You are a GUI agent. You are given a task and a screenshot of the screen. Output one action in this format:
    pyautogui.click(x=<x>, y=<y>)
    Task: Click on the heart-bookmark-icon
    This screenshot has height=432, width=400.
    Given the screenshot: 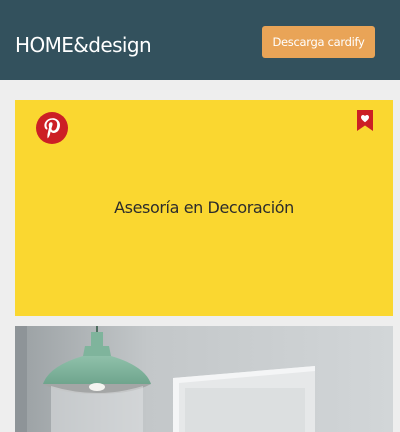 What is the action you would take?
    pyautogui.click(x=365, y=120)
    